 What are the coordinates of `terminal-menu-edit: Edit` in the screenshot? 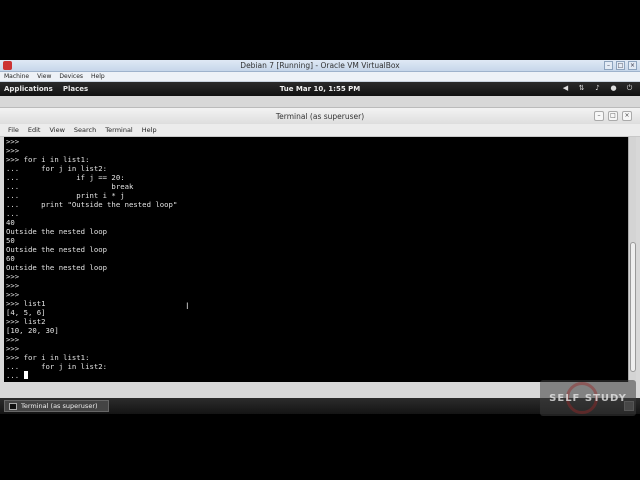 It's located at (34, 130).